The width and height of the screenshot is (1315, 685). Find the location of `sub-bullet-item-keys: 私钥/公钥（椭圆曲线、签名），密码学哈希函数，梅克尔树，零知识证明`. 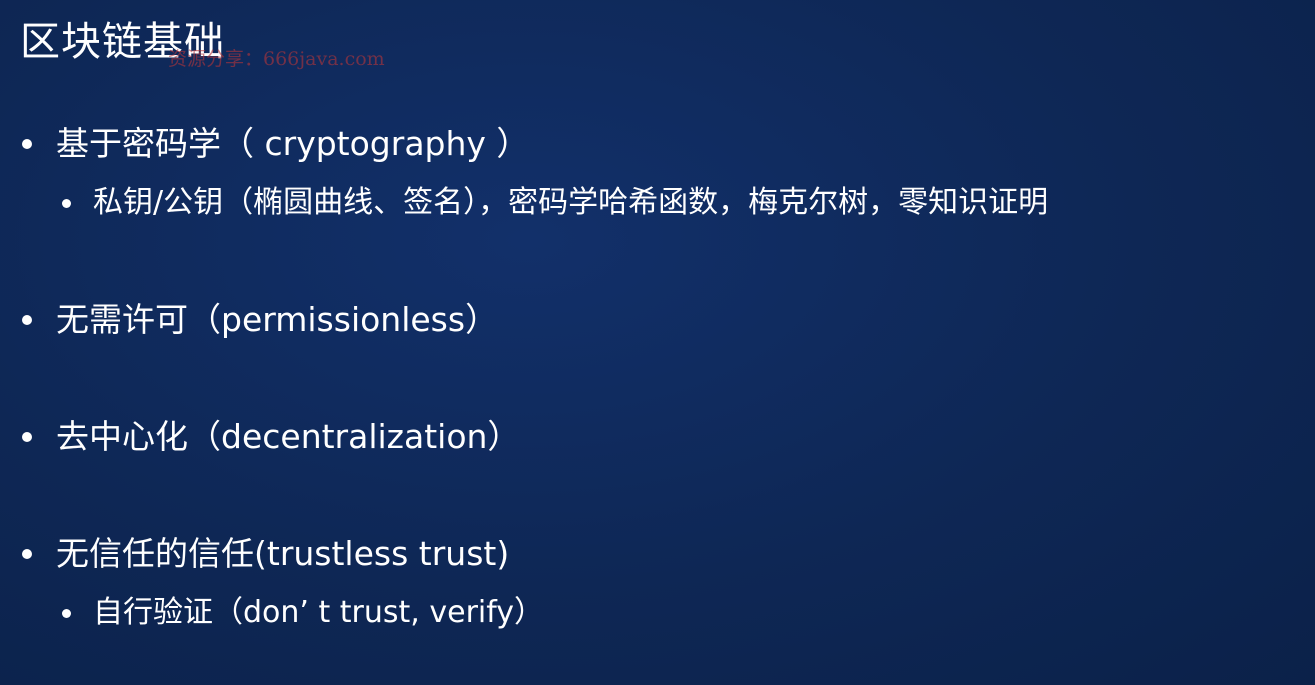

sub-bullet-item-keys: 私钥/公钥（椭圆曲线、签名），密码学哈希函数，梅克尔树，零知识证明 is located at coordinates (555, 203).